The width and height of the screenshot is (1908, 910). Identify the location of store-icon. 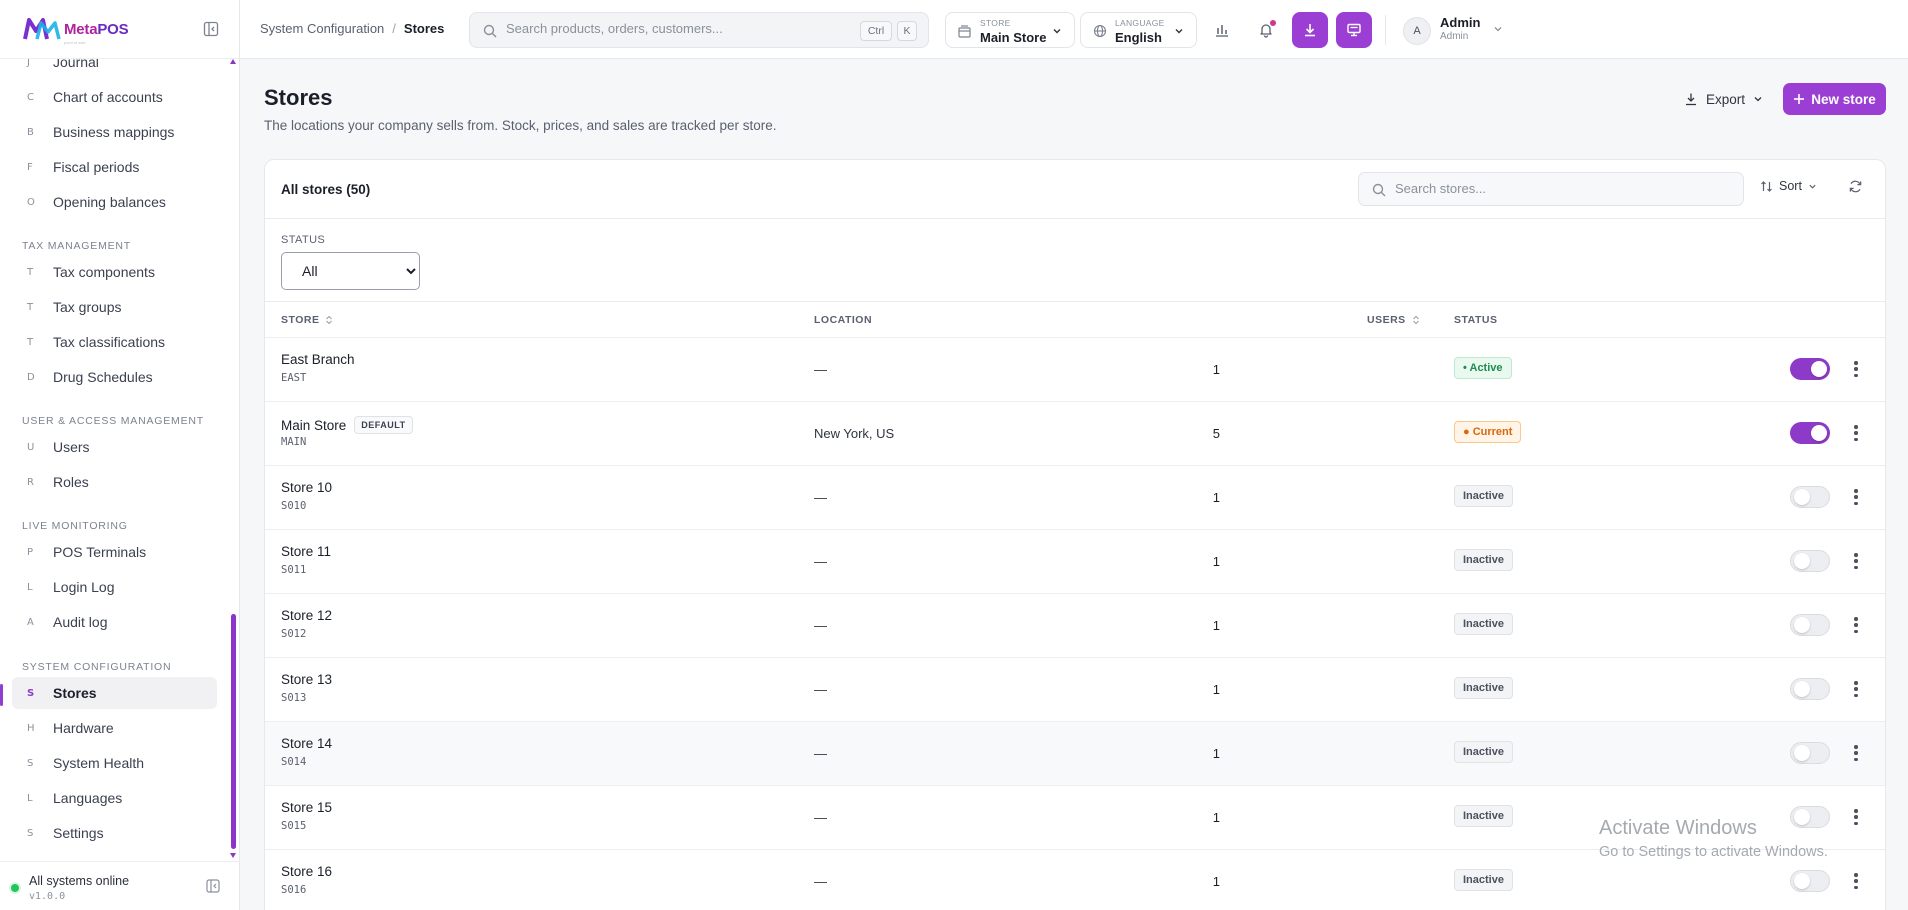
(964, 31).